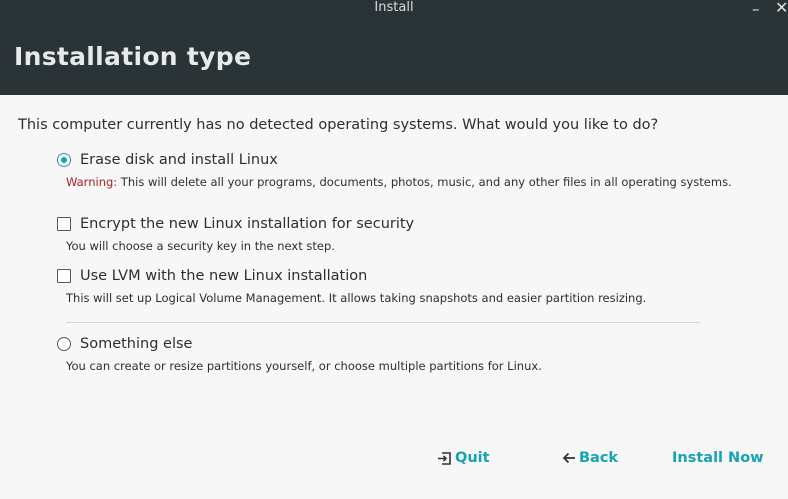 The width and height of the screenshot is (788, 499). Describe the element at coordinates (394, 7) in the screenshot. I see `window-title: Install` at that location.